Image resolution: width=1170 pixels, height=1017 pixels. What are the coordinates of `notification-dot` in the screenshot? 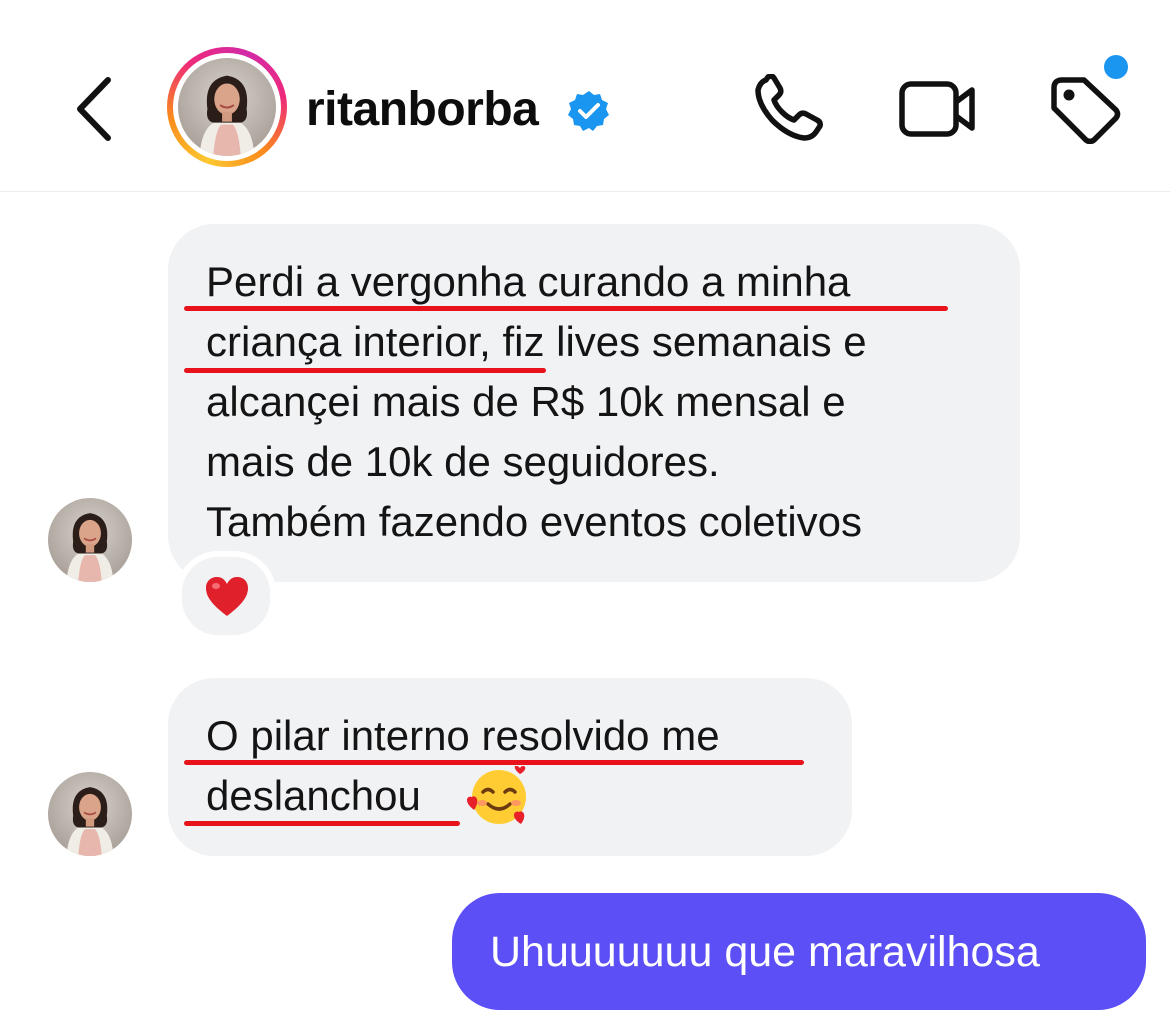 It's located at (1116, 67).